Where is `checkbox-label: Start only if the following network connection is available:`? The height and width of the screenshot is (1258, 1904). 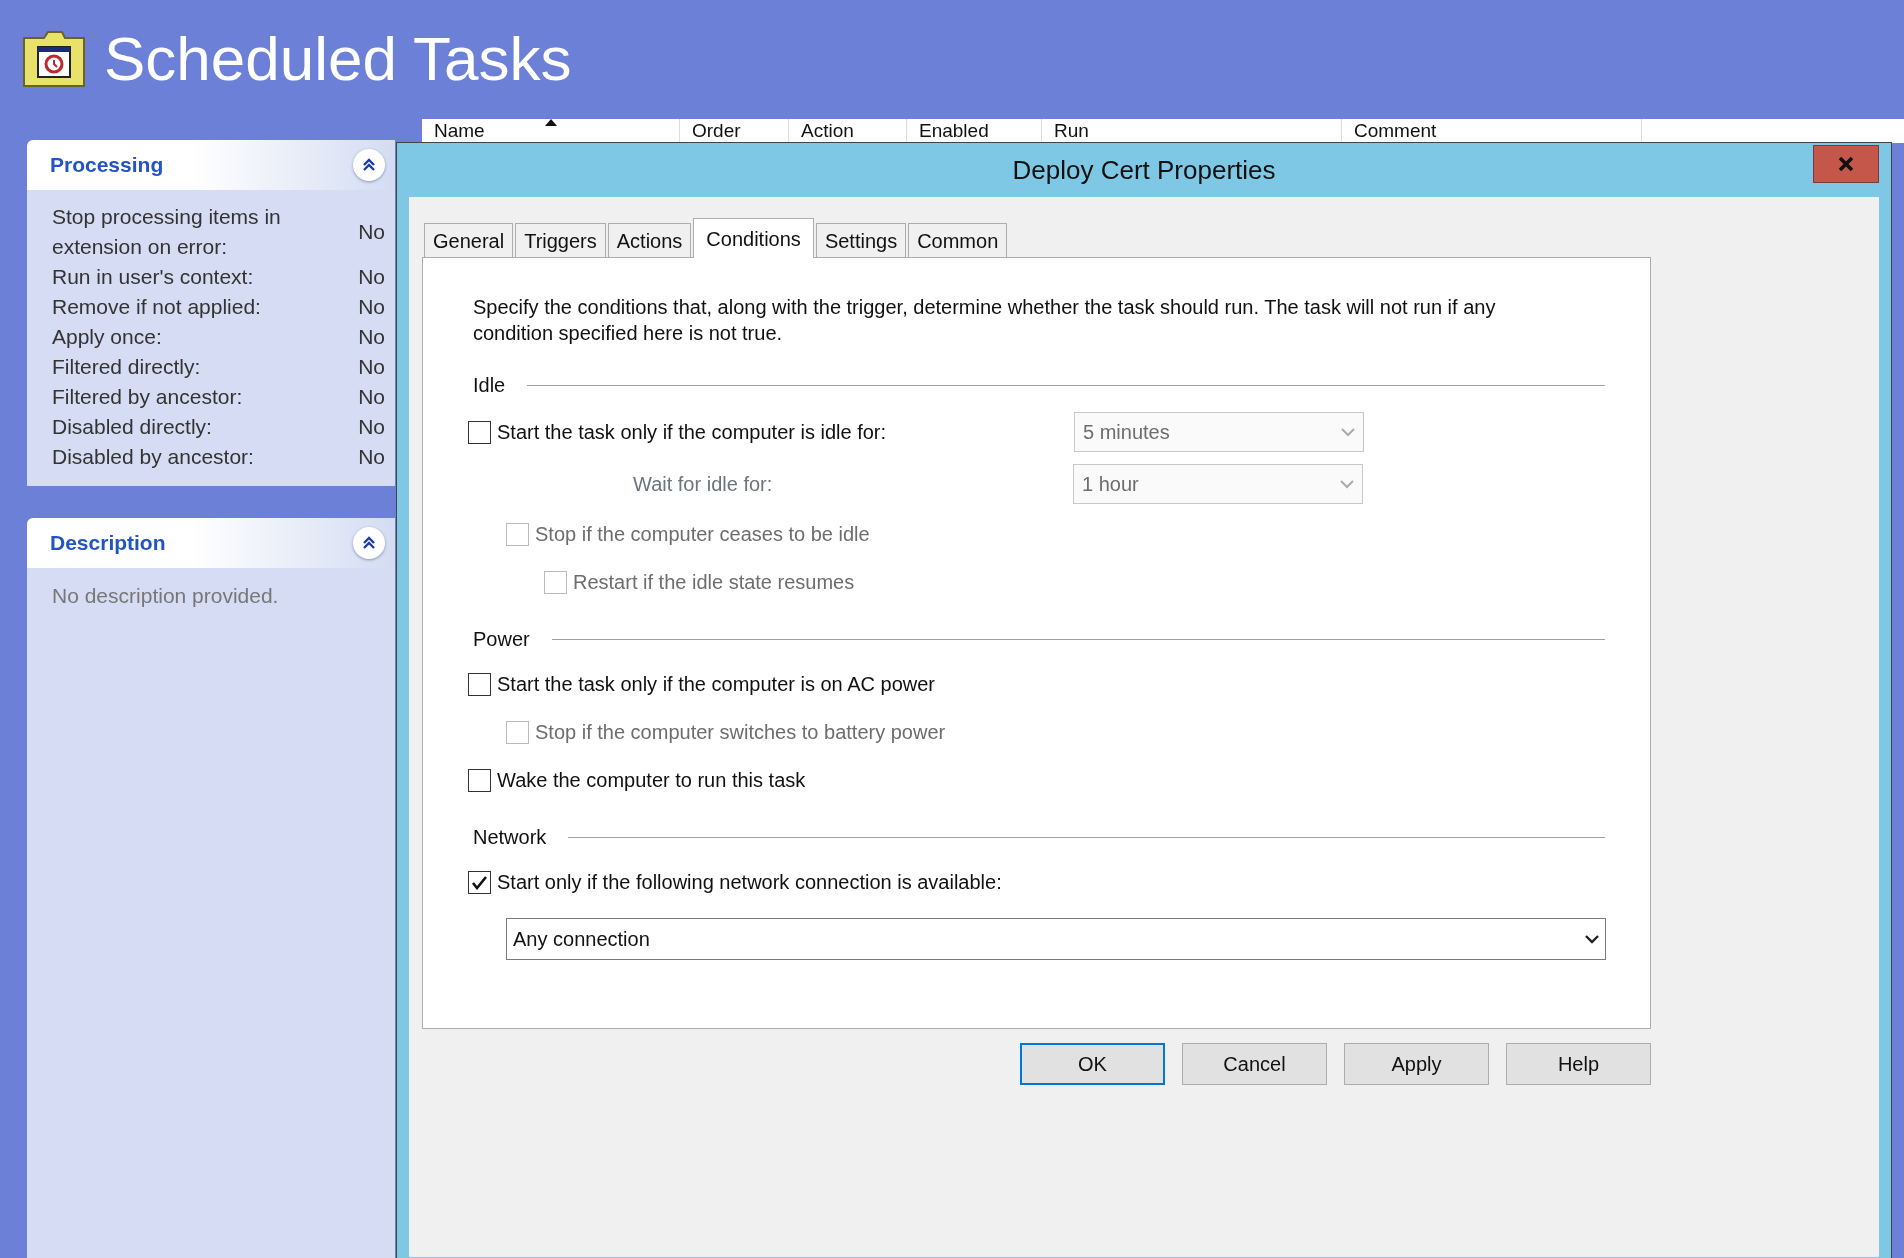
checkbox-label: Start only if the following network connection is available: is located at coordinates (749, 882).